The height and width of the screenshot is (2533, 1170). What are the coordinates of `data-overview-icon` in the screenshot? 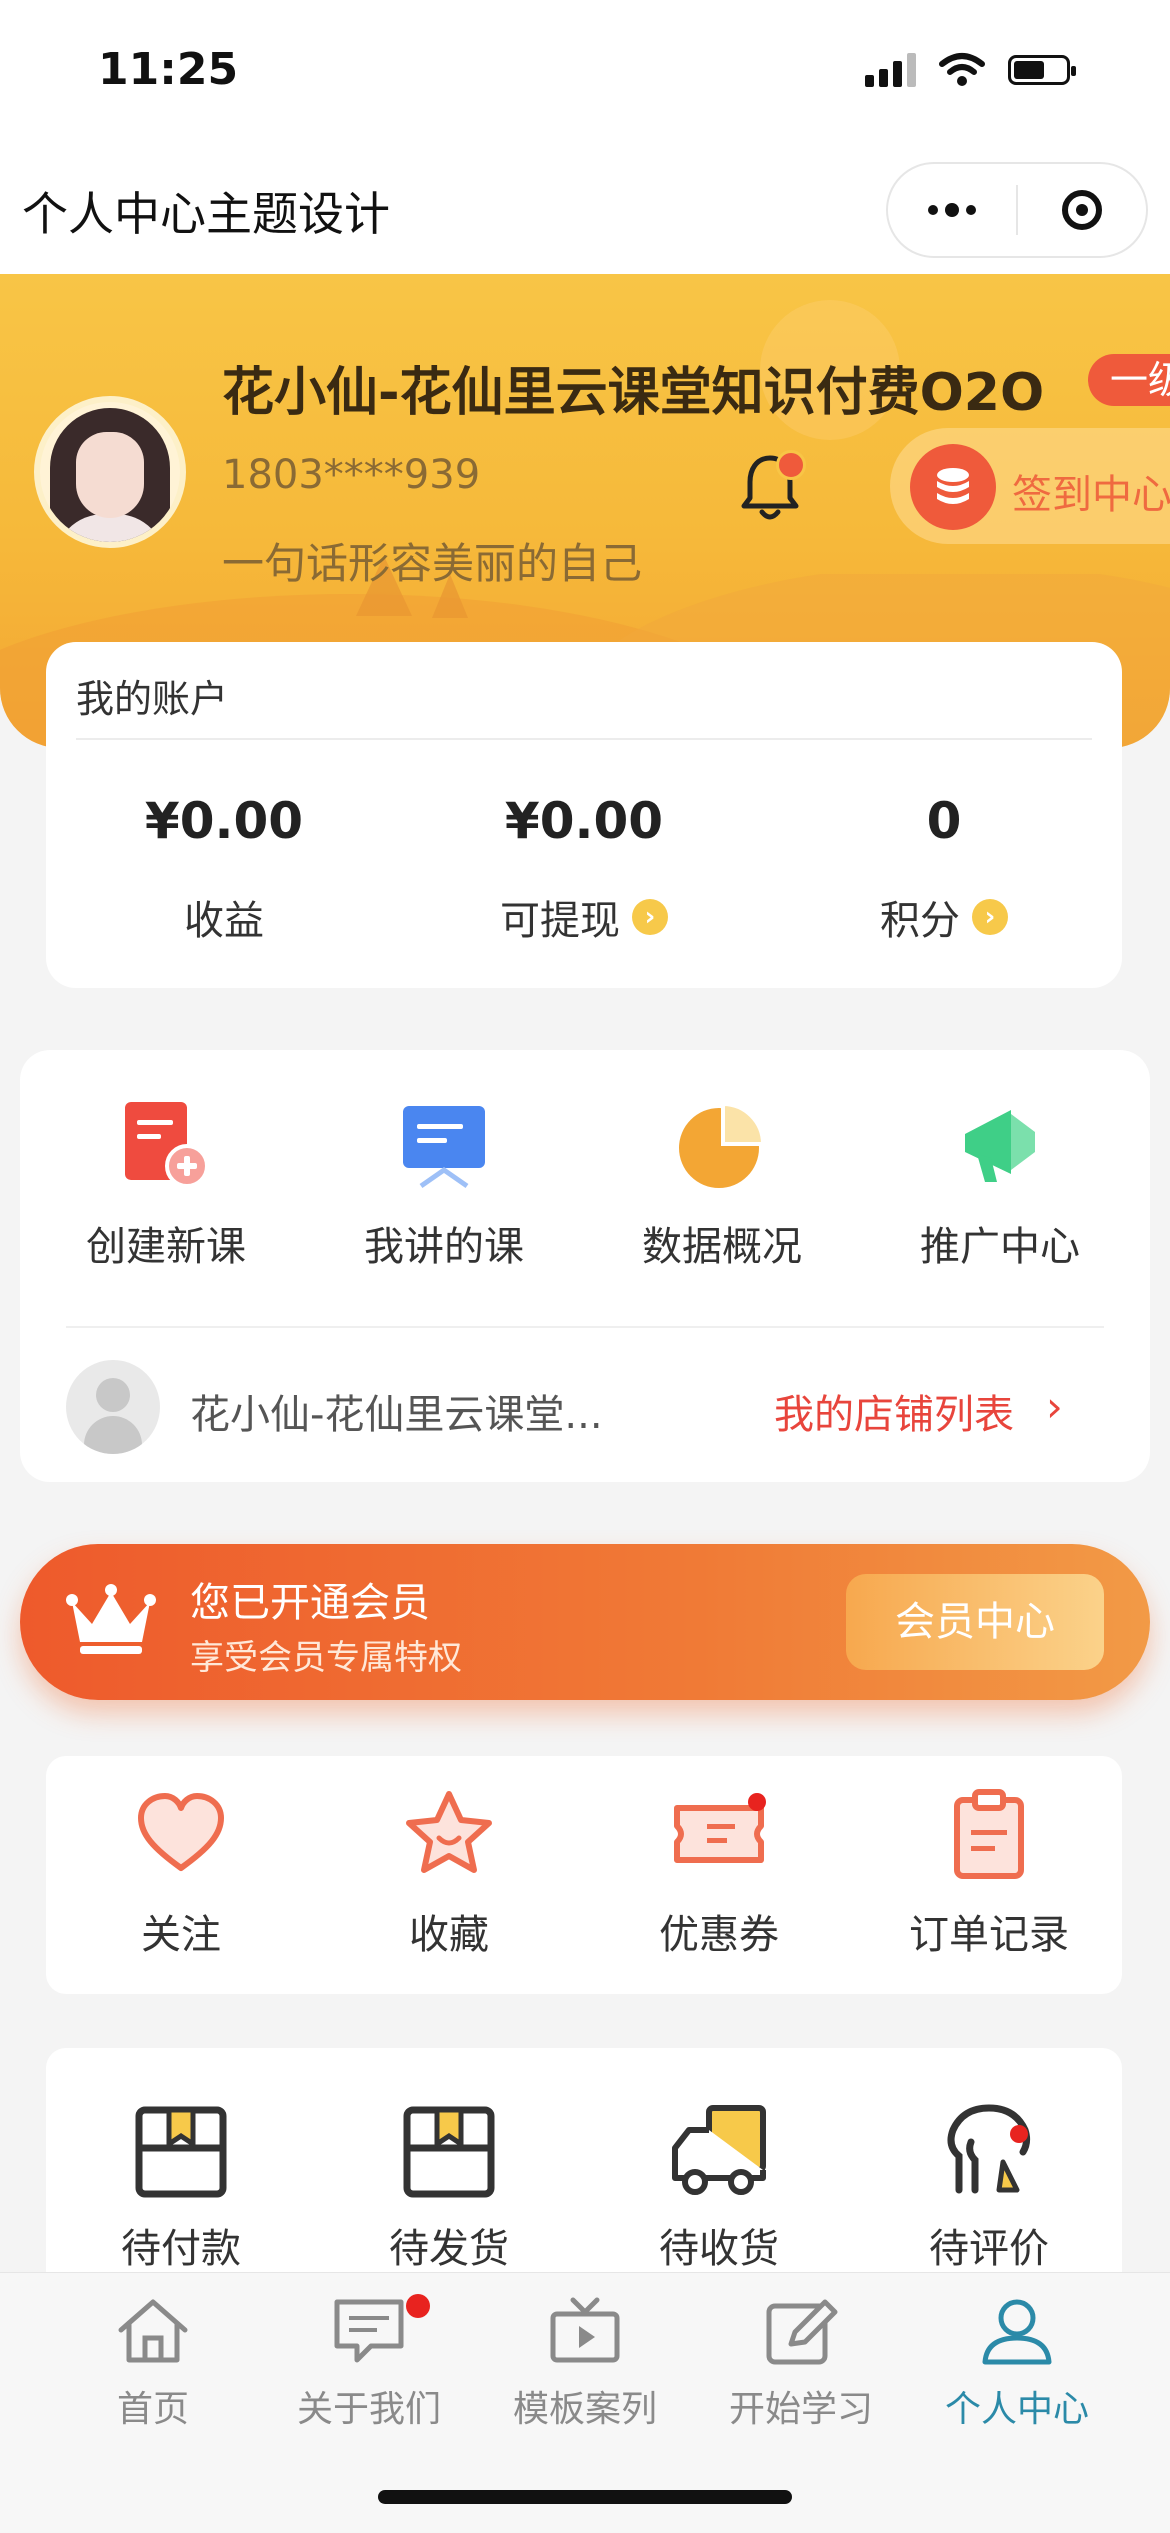 It's located at (722, 1145).